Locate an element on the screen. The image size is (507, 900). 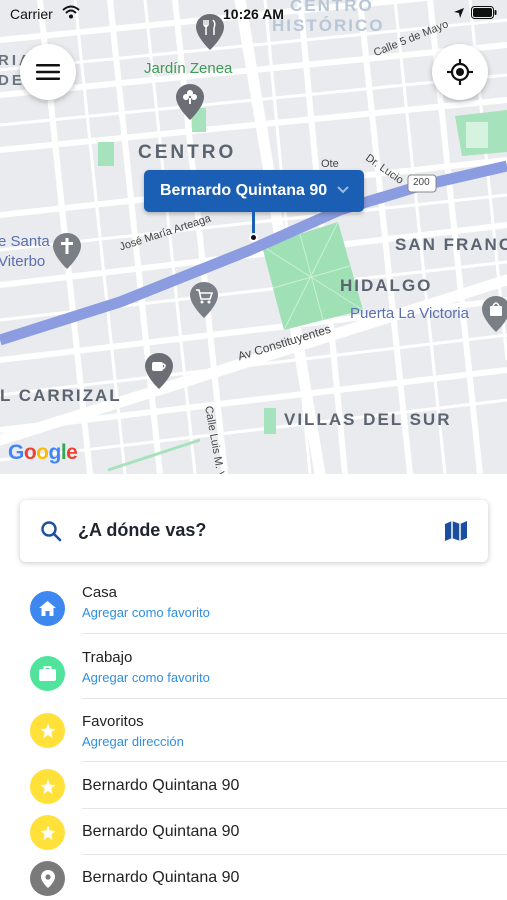
map-label: VILLAS DEL SUR is located at coordinates (368, 419).